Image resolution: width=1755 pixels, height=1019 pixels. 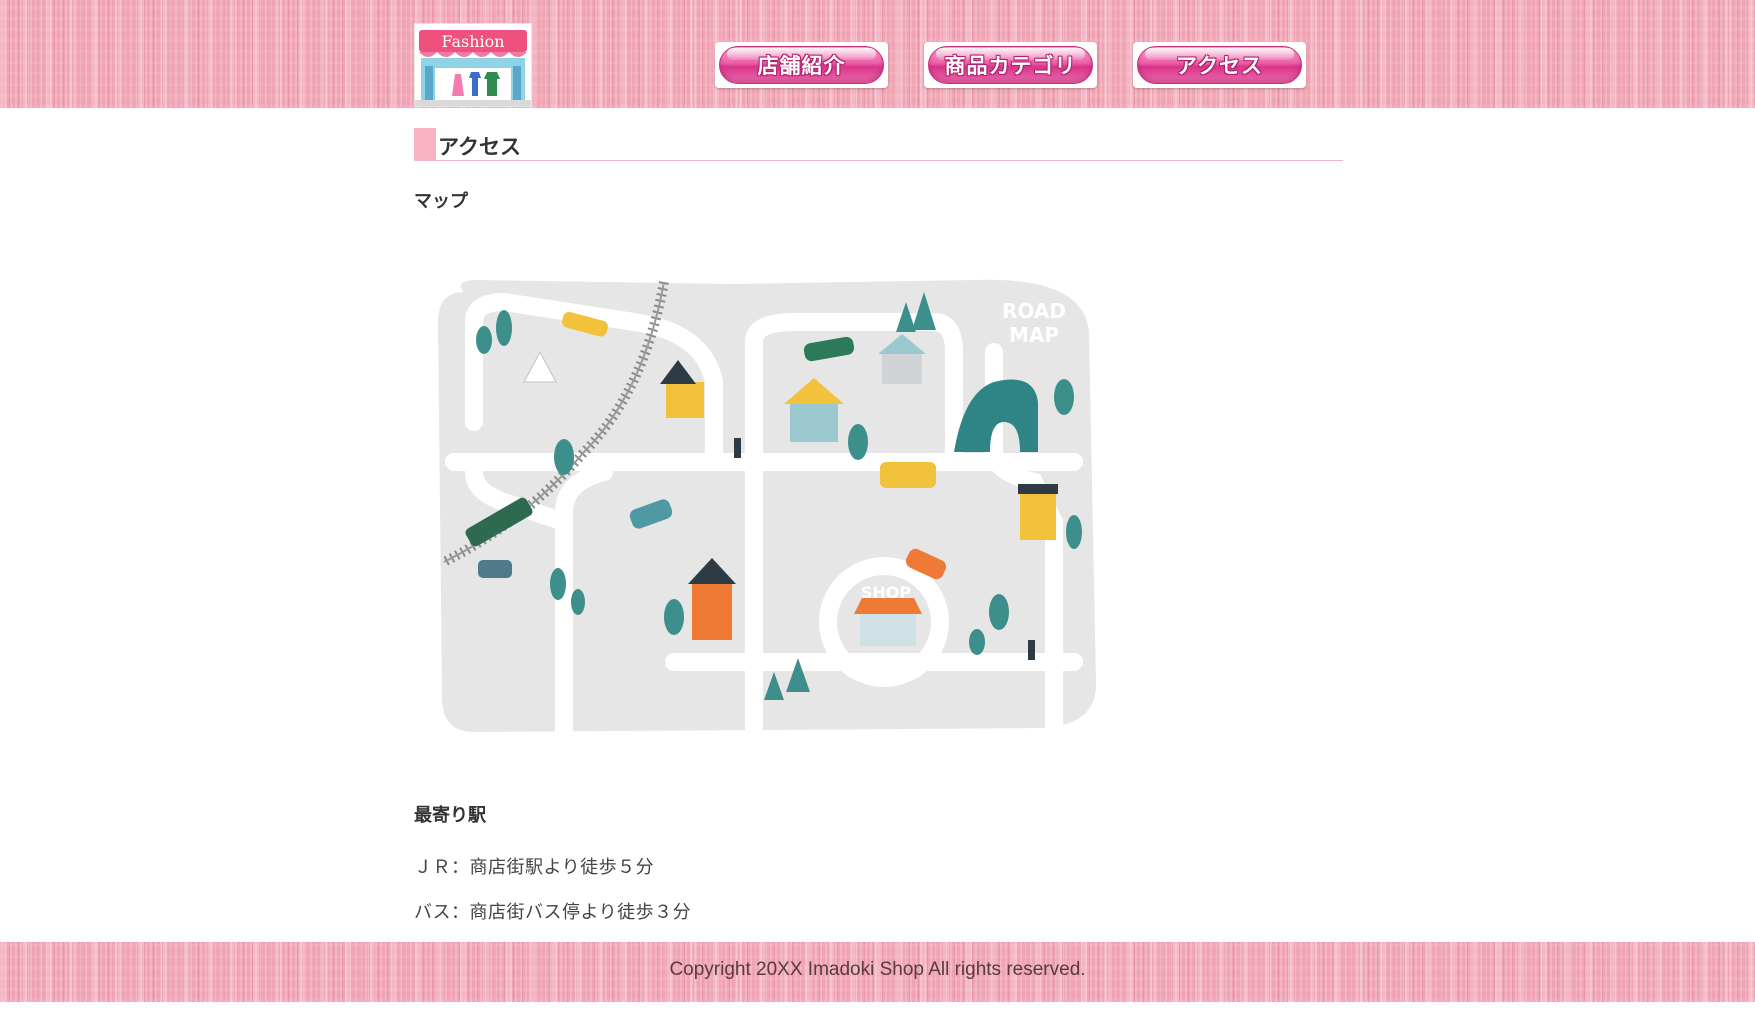 I want to click on nav-label: アクセス, so click(x=1219, y=66).